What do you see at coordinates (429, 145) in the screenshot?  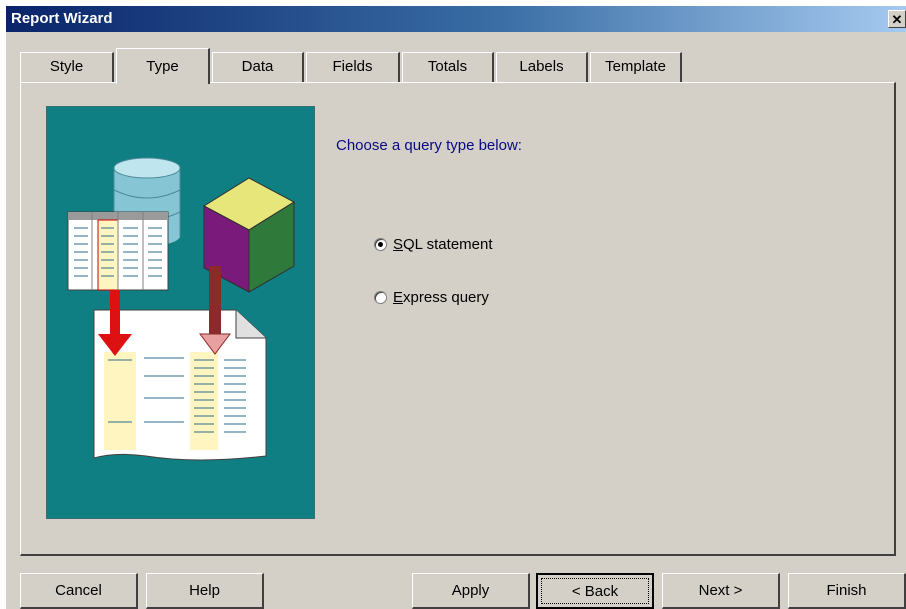 I see `query-type-prompt: Choose a query type below:` at bounding box center [429, 145].